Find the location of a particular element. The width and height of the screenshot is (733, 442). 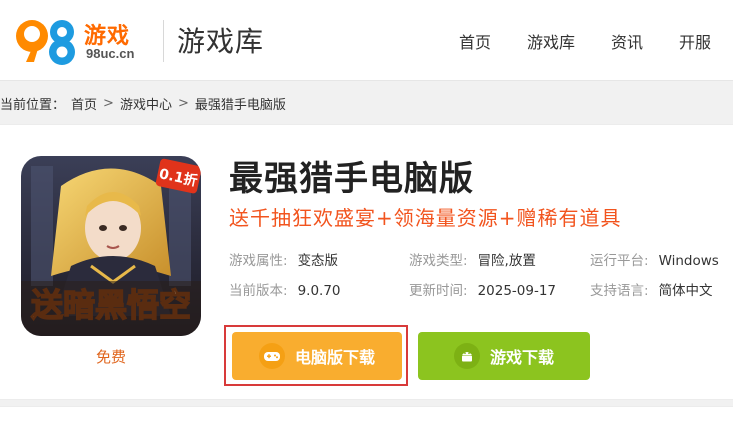

game-download-button: 游戏下载 is located at coordinates (504, 356).